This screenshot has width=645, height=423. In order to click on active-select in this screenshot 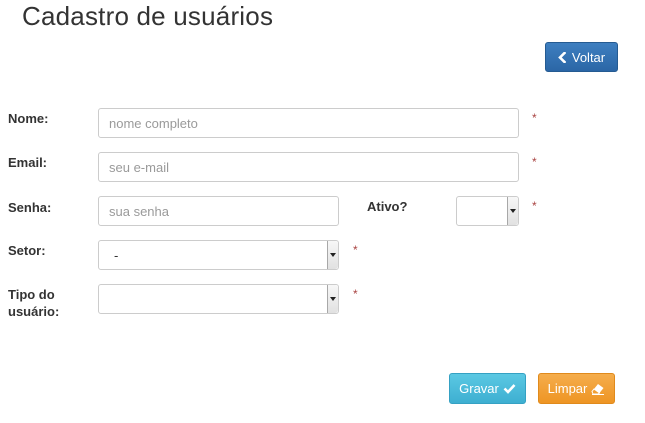, I will do `click(487, 211)`.